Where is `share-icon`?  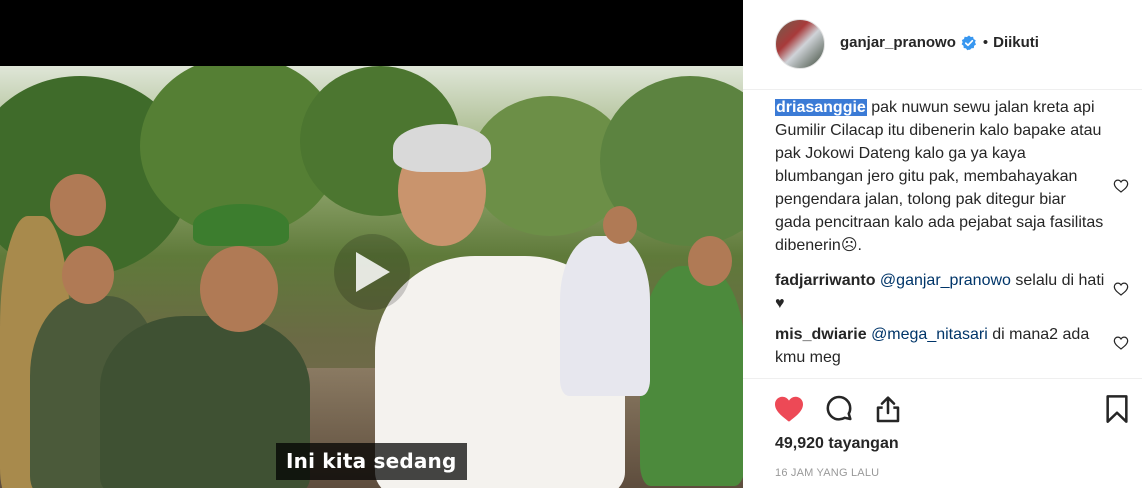 share-icon is located at coordinates (888, 409).